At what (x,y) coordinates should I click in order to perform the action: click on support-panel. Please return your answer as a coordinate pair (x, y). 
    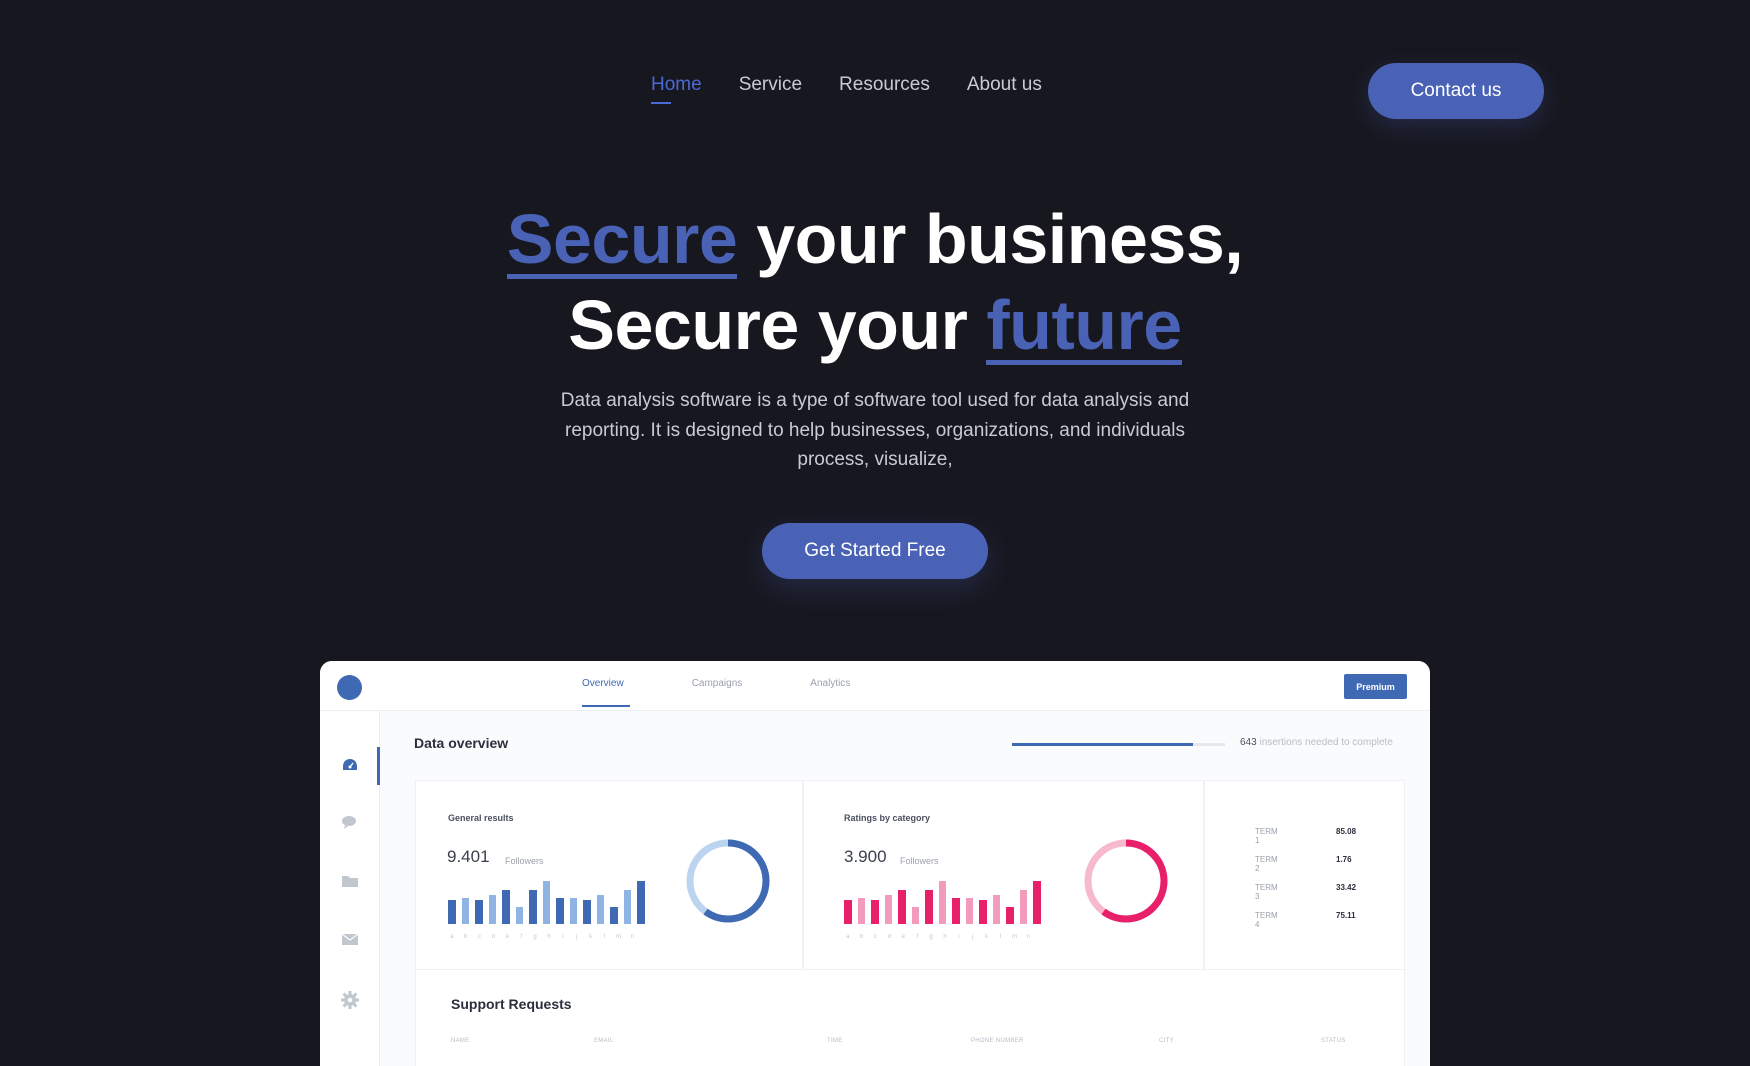
    Looking at the image, I should click on (910, 1018).